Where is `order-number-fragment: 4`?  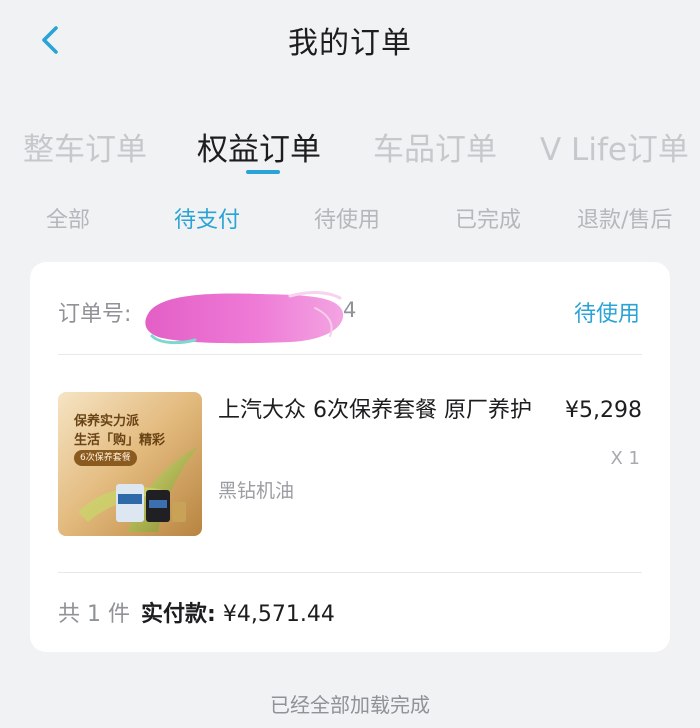
order-number-fragment: 4 is located at coordinates (350, 310).